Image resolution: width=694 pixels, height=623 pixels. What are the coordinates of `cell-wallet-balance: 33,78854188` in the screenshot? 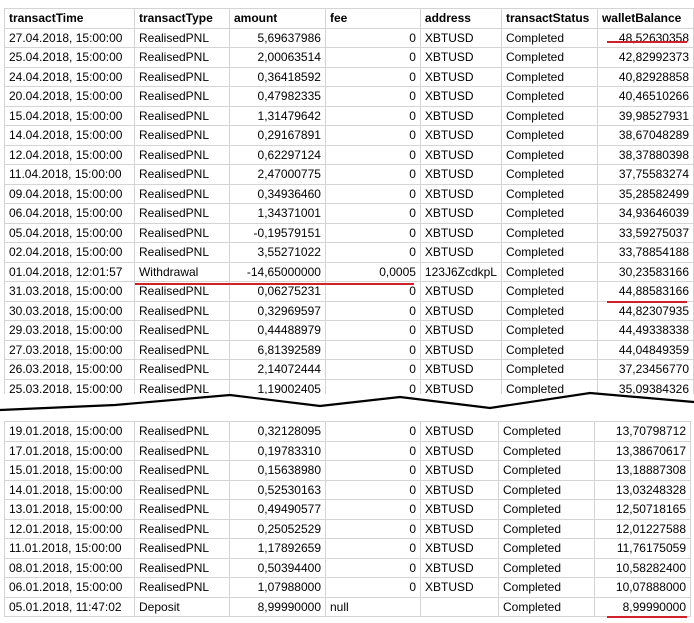 It's located at (645, 252).